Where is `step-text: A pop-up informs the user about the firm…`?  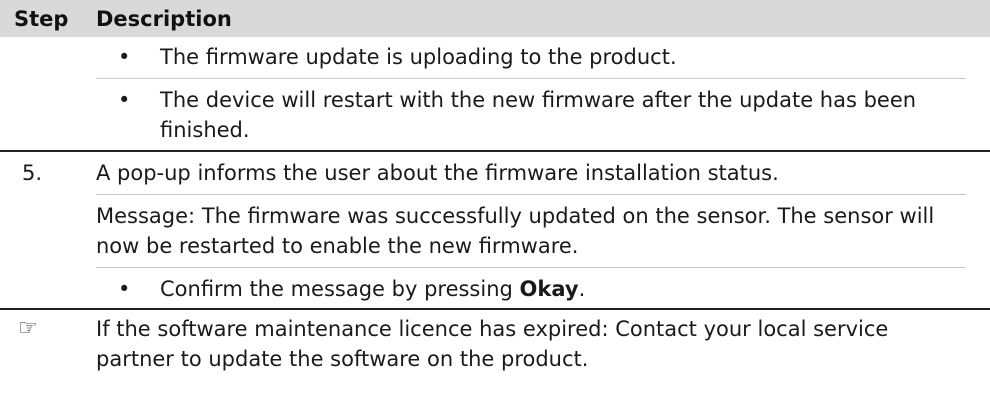
step-text: A pop-up informs the user about the firm… is located at coordinates (437, 173).